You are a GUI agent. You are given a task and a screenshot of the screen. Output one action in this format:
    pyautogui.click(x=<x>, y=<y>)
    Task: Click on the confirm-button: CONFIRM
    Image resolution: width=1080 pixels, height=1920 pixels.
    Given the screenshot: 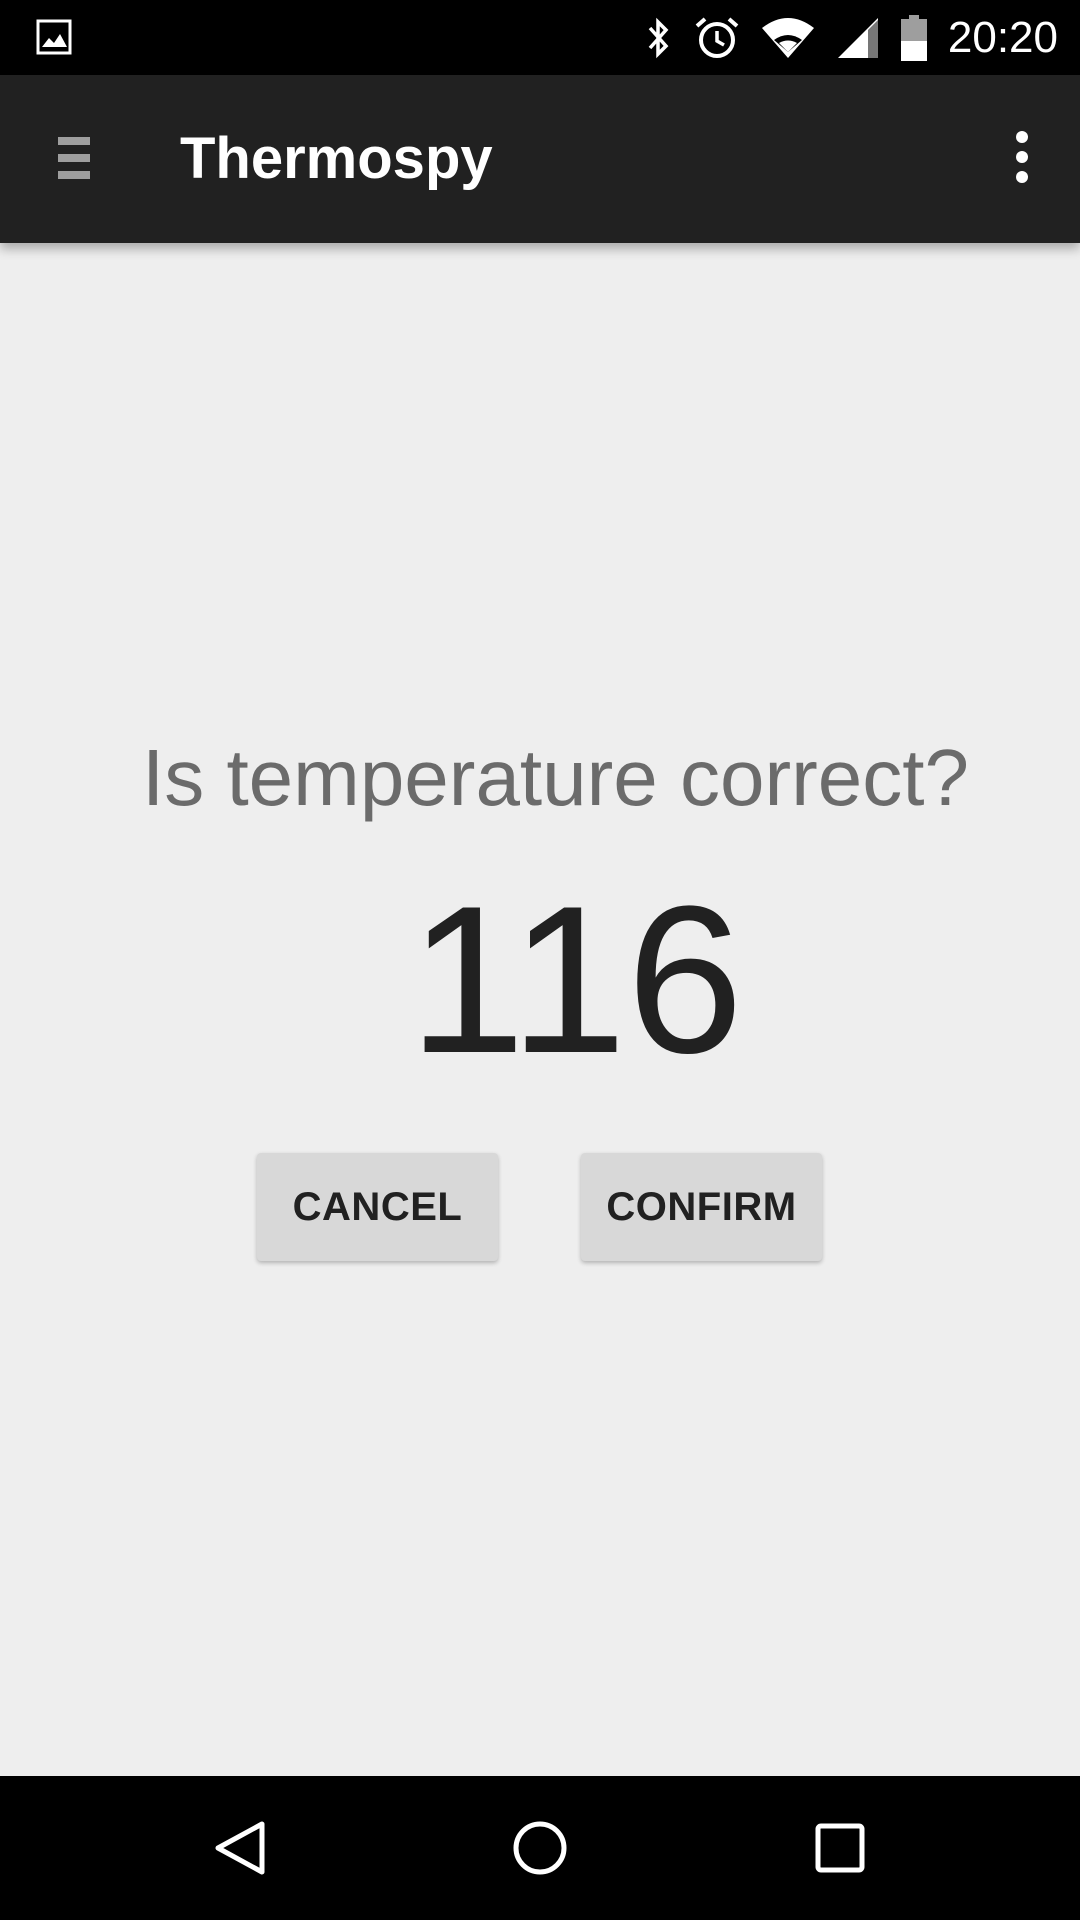 What is the action you would take?
    pyautogui.click(x=701, y=1207)
    